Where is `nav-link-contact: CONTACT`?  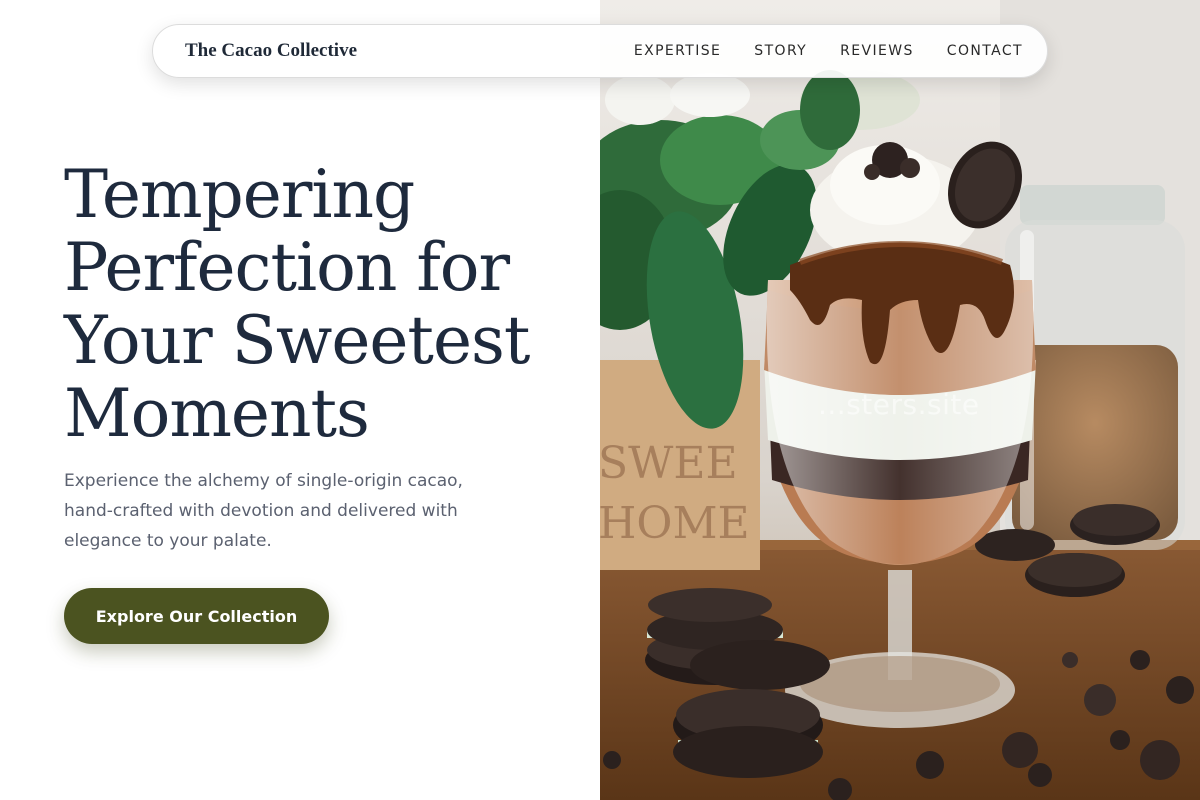
nav-link-contact: CONTACT is located at coordinates (985, 51).